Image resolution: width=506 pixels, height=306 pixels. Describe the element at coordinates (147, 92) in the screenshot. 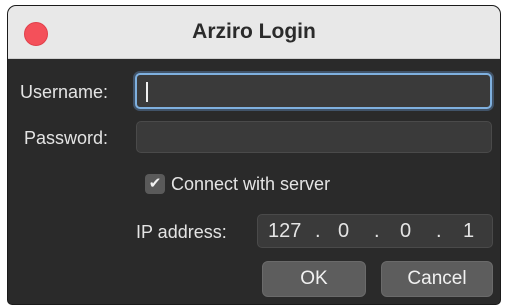

I see `text-caret` at that location.